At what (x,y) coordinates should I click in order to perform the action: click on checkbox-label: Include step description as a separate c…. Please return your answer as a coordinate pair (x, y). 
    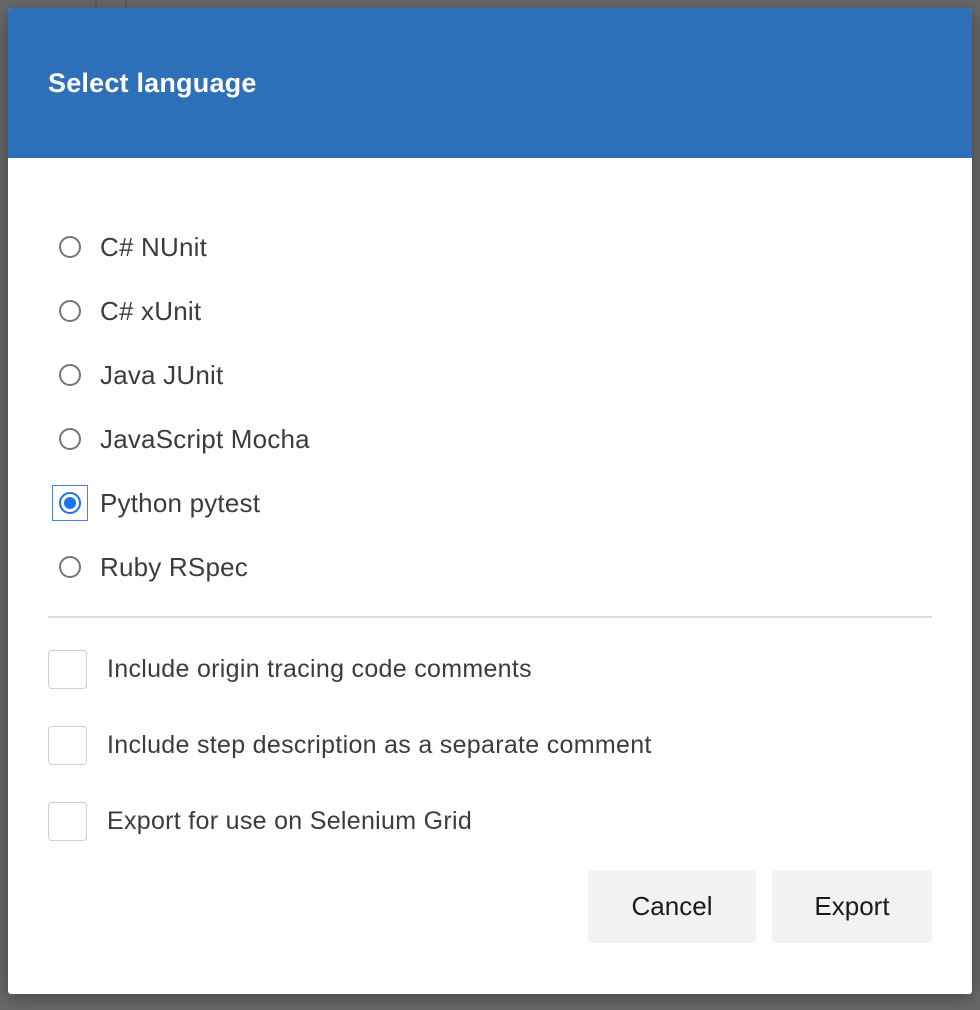
    Looking at the image, I should click on (379, 744).